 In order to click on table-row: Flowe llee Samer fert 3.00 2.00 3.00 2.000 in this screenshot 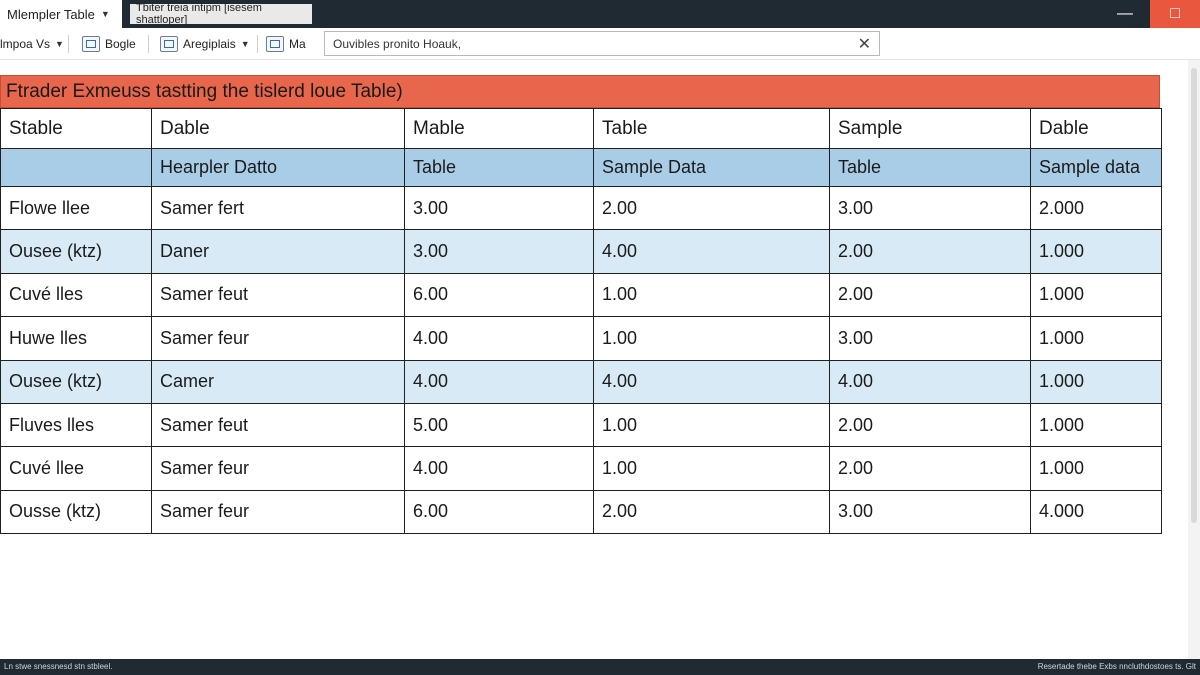, I will do `click(581, 208)`.